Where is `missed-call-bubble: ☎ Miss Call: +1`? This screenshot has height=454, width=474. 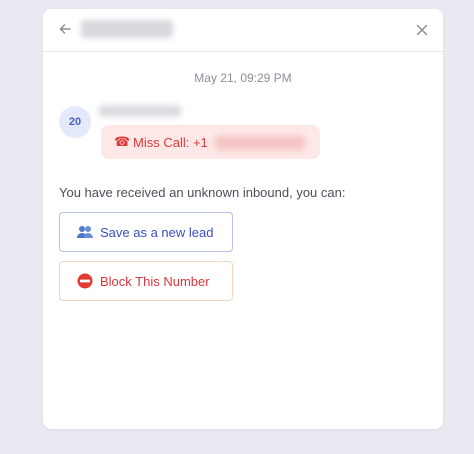 missed-call-bubble: ☎ Miss Call: +1 is located at coordinates (210, 142).